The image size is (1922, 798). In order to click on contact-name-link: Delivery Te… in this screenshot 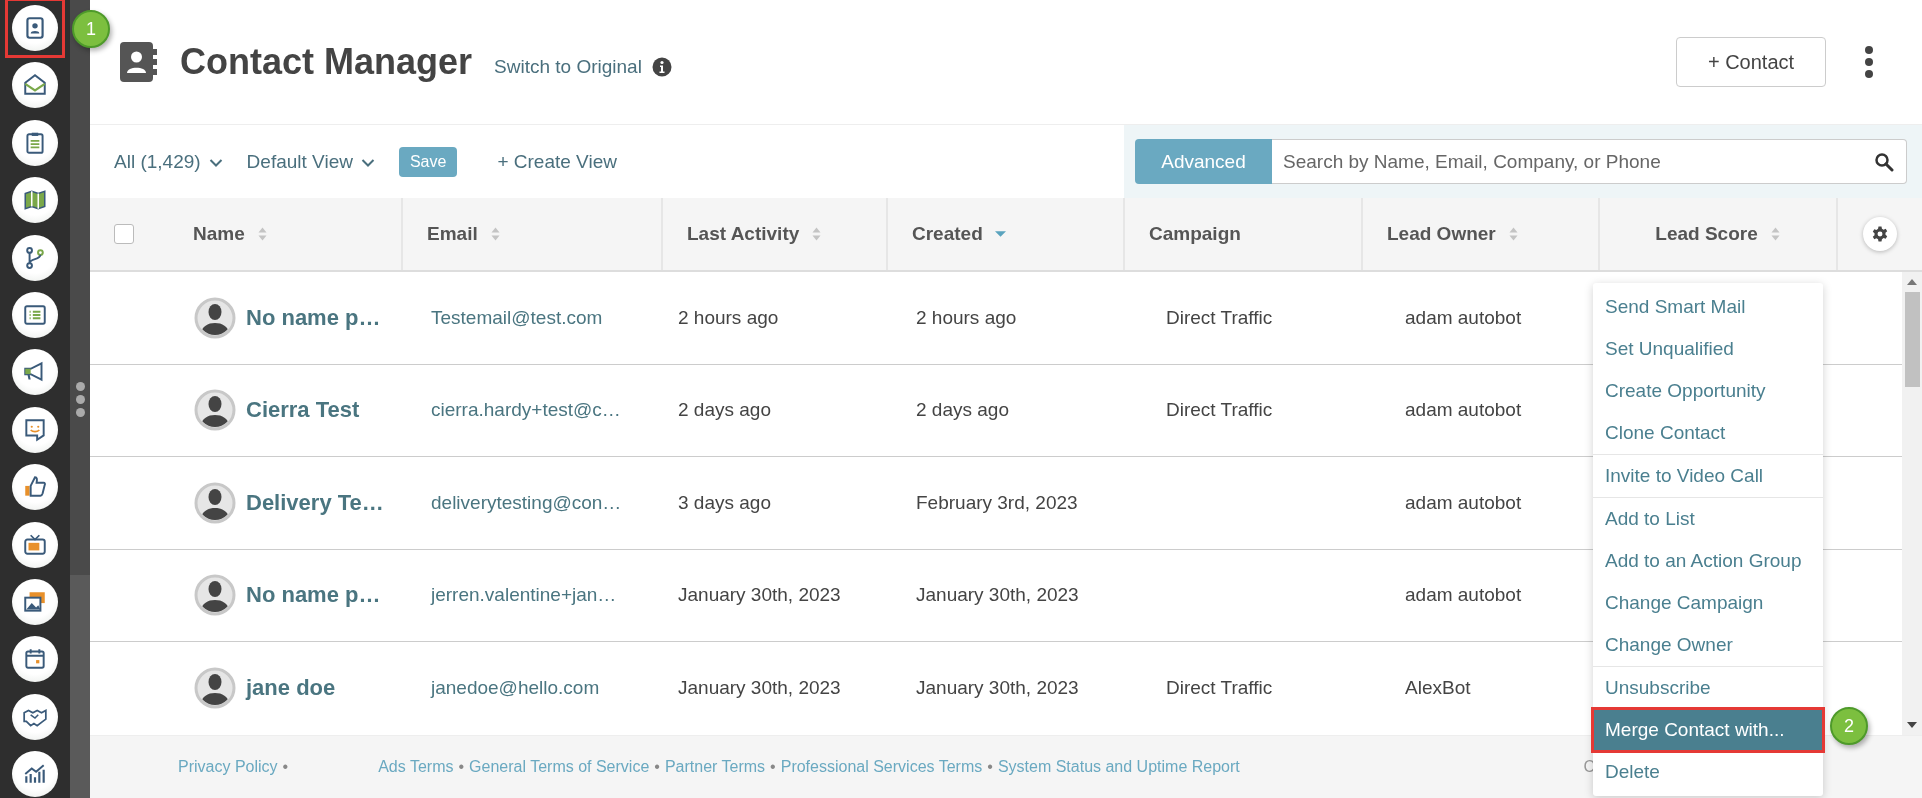, I will do `click(315, 502)`.